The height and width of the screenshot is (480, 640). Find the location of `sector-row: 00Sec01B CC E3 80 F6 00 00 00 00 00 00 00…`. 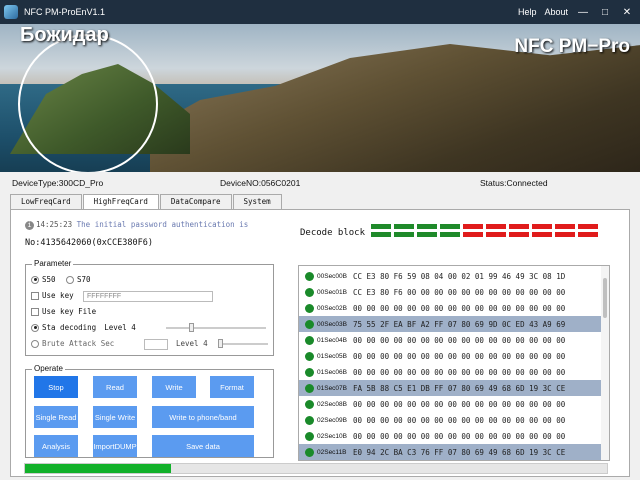

sector-row: 00Sec01B CC E3 80 F6 00 00 00 00 00 00 00… is located at coordinates (450, 292).